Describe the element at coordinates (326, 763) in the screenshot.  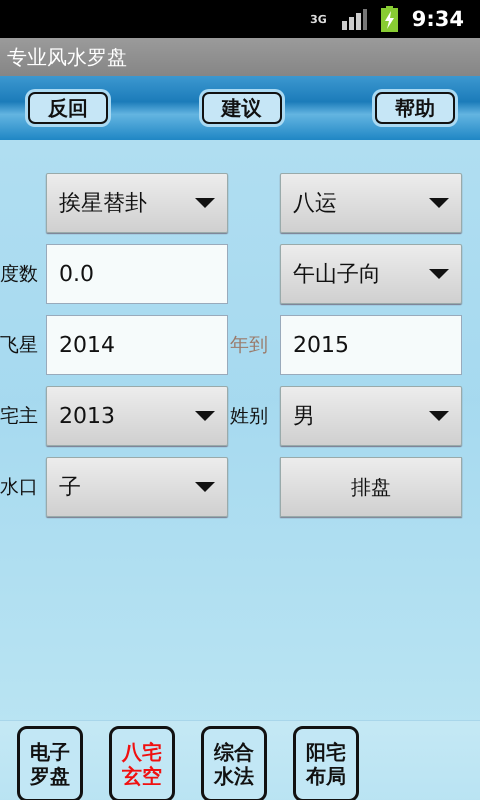
I see `tab-button: 阳宅 布局` at that location.